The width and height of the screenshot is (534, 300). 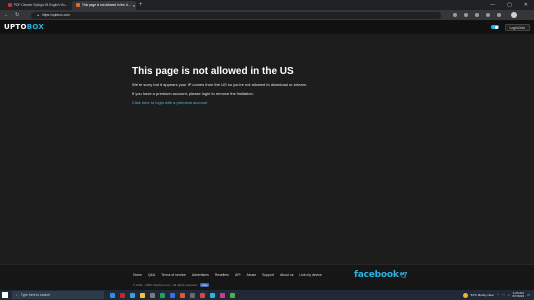 I want to click on window-controls: — ▢ ✕, so click(x=512, y=5).